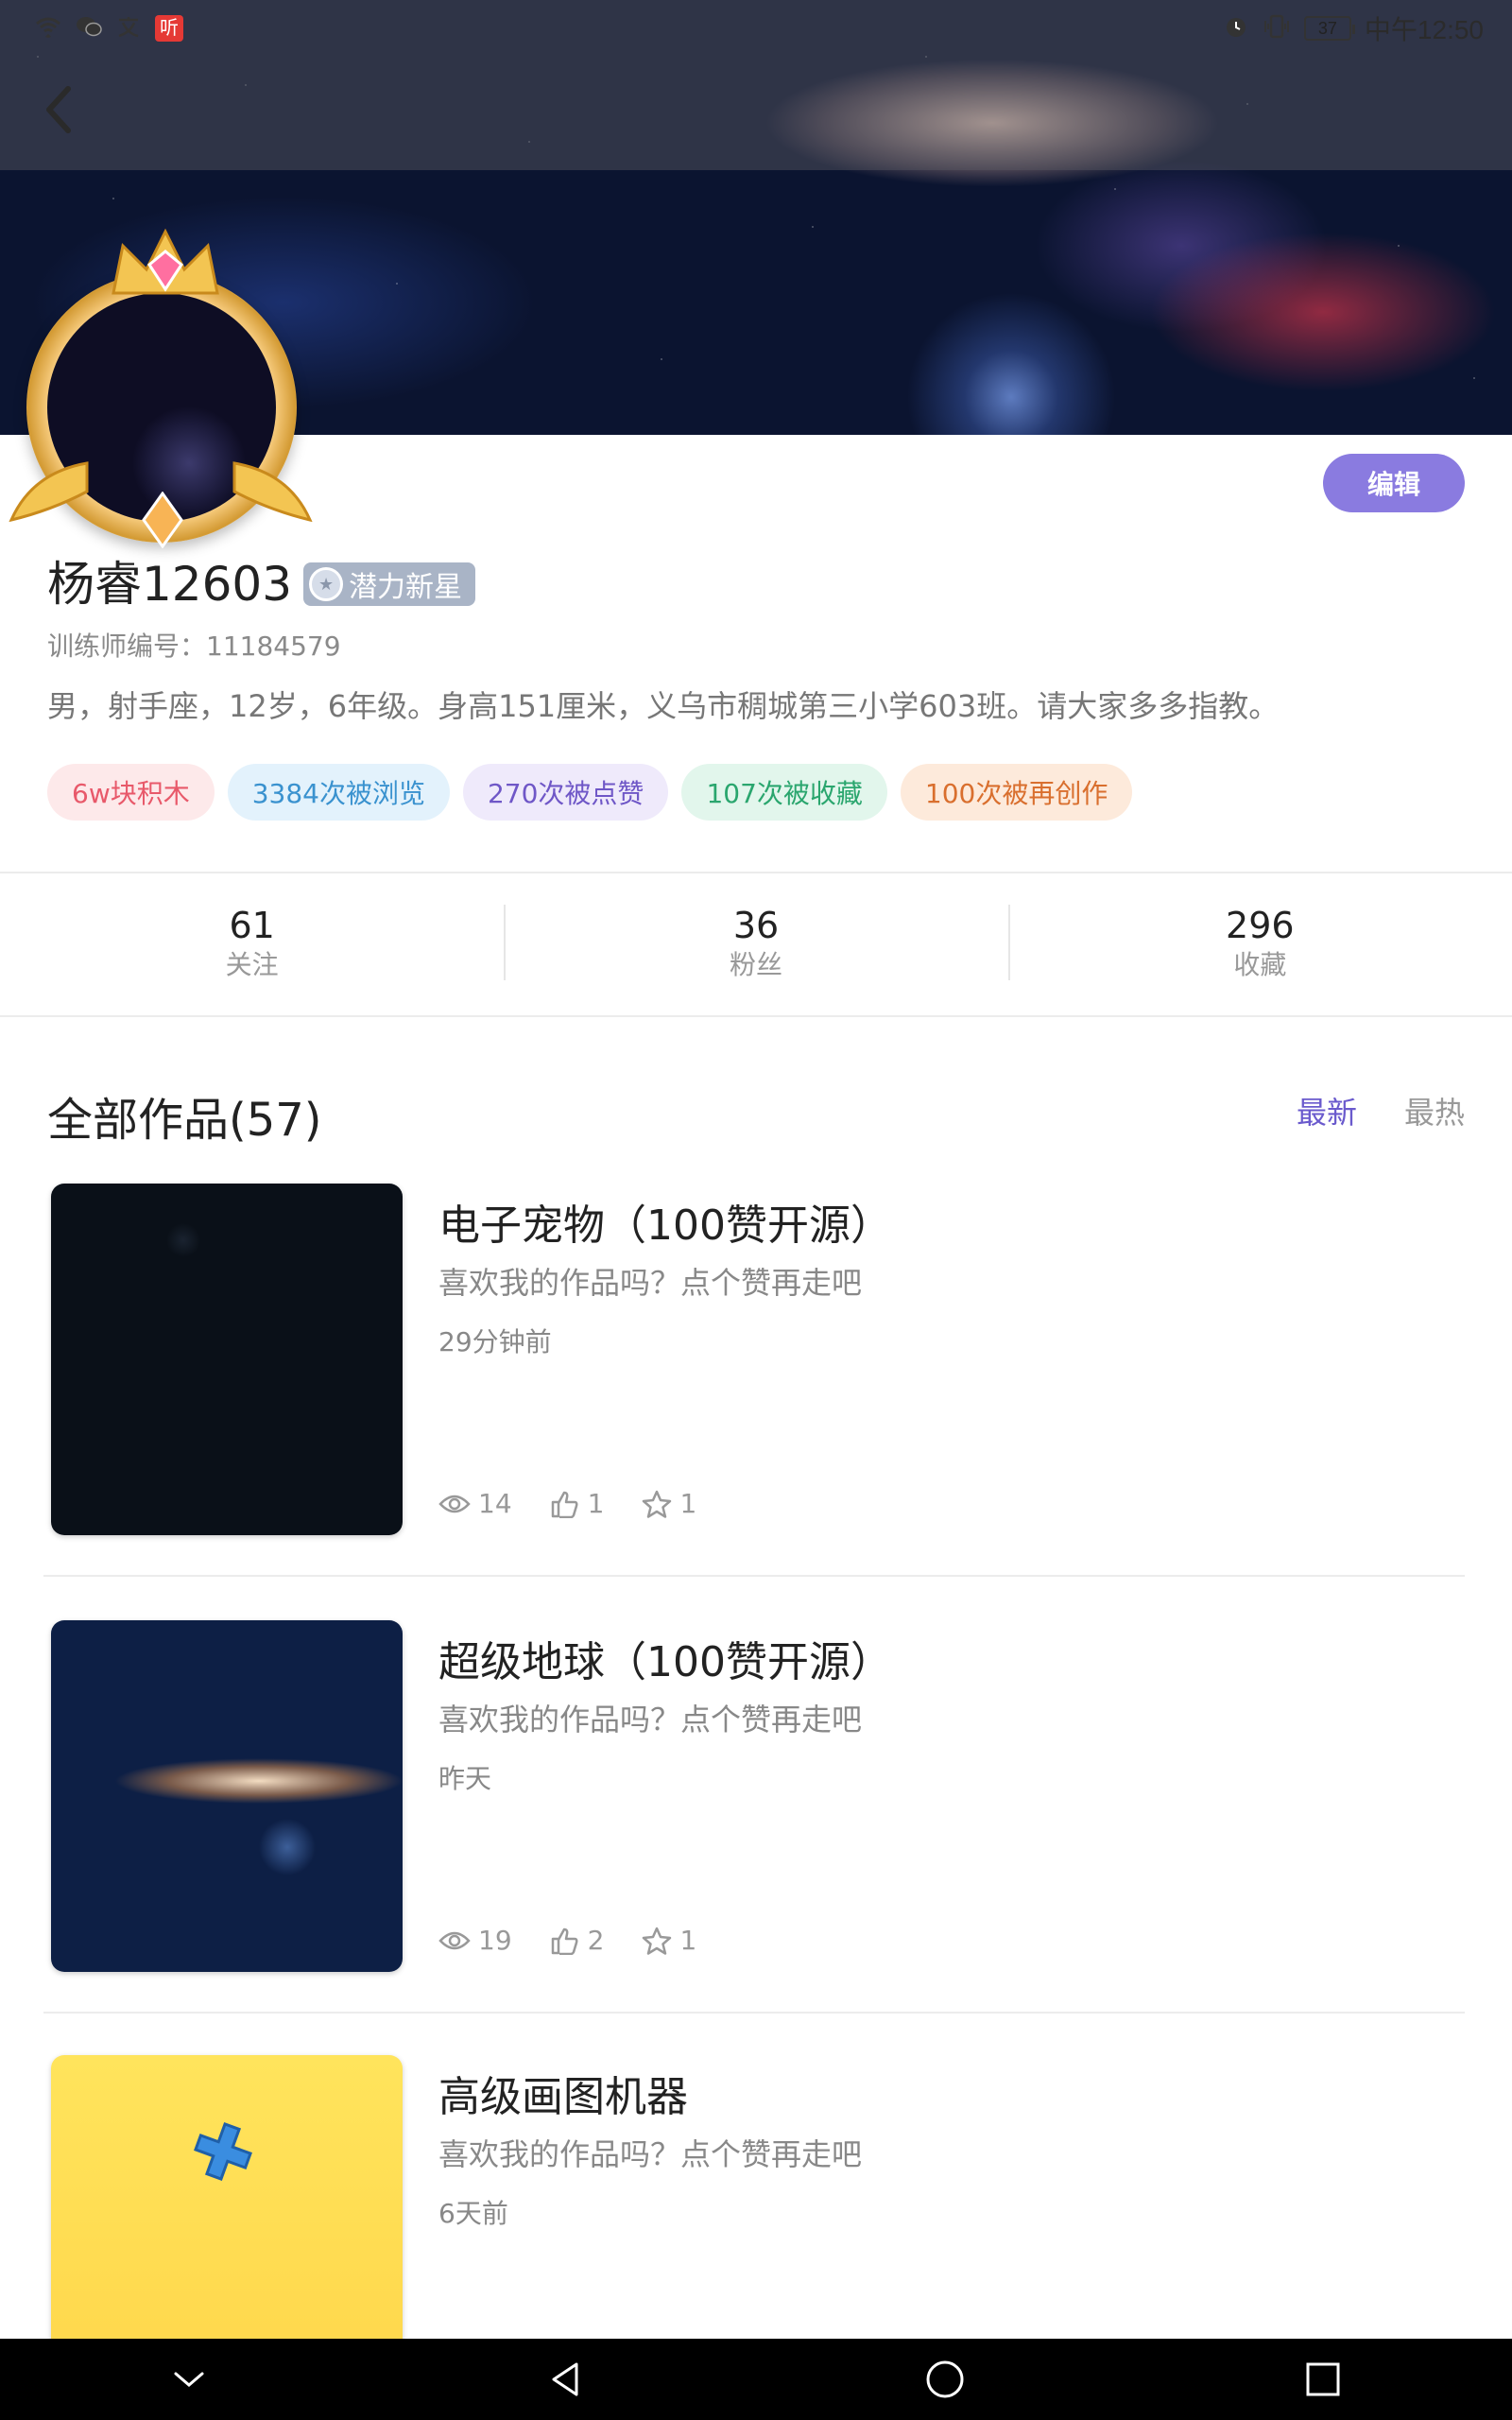 This screenshot has height=2420, width=1512. I want to click on work-time: 昨天, so click(465, 1779).